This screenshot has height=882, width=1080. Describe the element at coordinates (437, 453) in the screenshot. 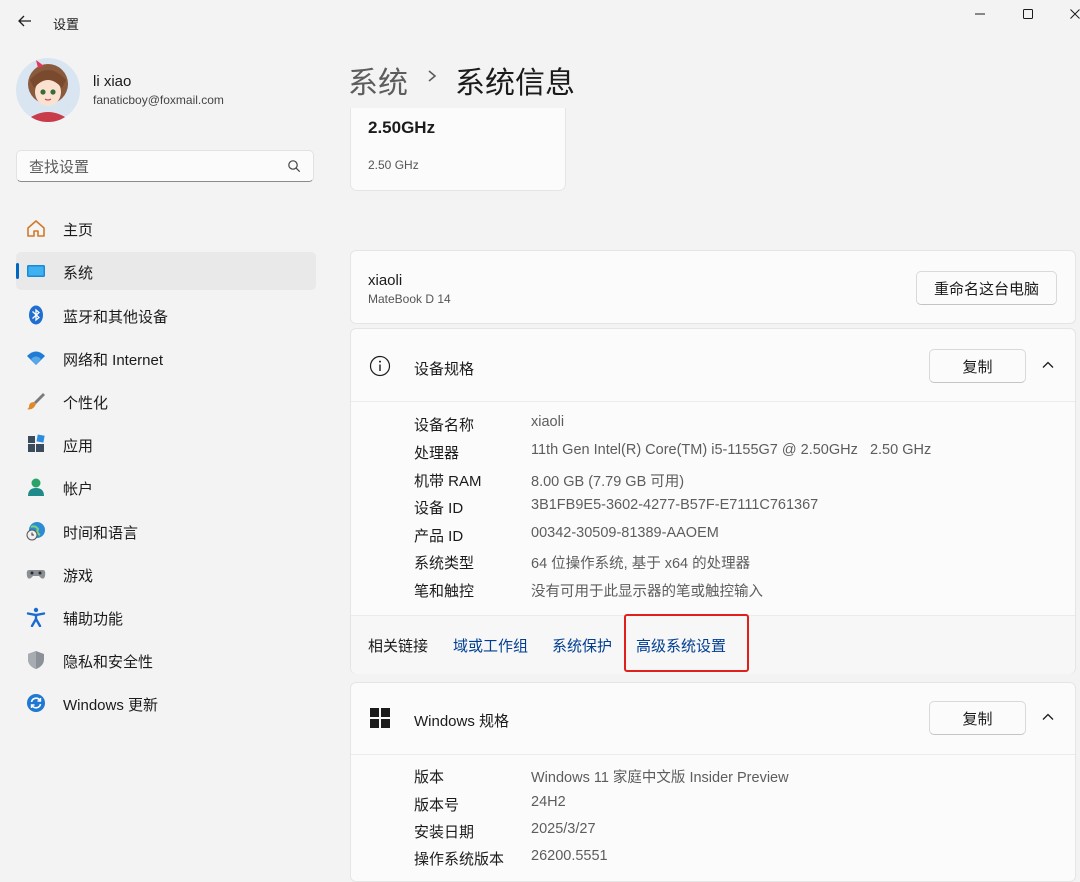

I see `spec-key: 处理器` at that location.